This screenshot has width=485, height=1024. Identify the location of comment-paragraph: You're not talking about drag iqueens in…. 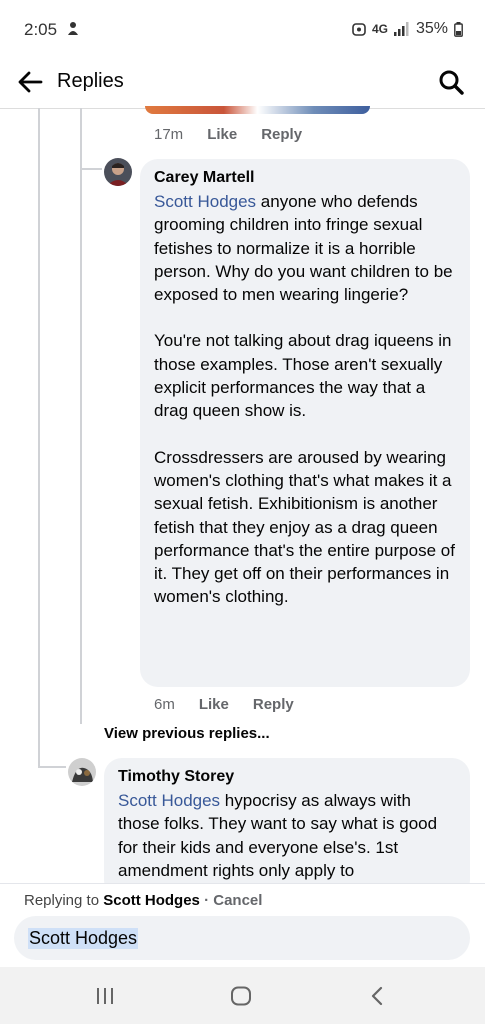
(303, 376).